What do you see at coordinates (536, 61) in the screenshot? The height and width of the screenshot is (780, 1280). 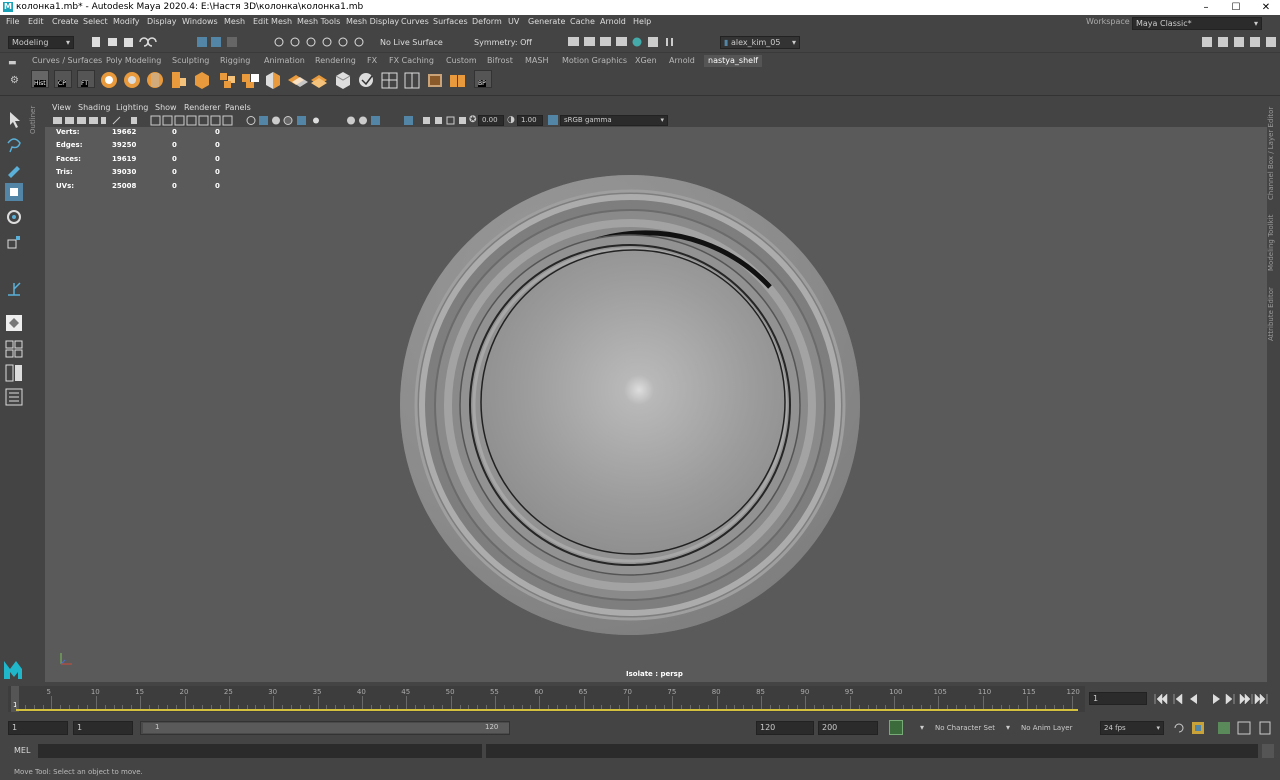 I see `tab-mash: MASH` at bounding box center [536, 61].